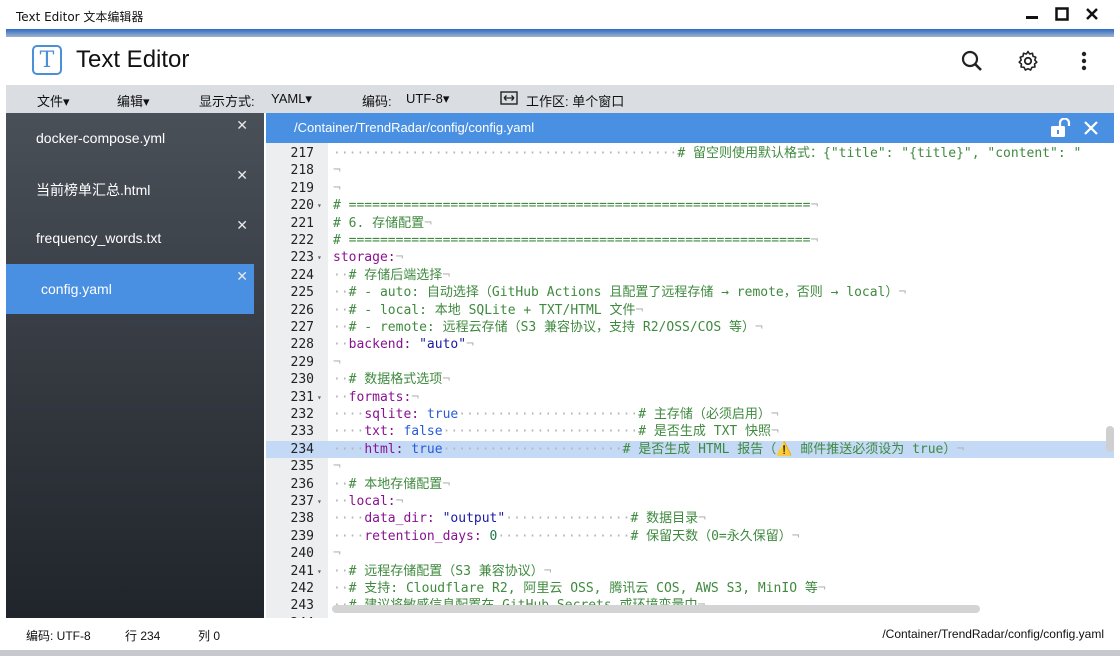 This screenshot has height=656, width=1120. I want to click on workspace-mode: 工作区: 单个窗口, so click(575, 100).